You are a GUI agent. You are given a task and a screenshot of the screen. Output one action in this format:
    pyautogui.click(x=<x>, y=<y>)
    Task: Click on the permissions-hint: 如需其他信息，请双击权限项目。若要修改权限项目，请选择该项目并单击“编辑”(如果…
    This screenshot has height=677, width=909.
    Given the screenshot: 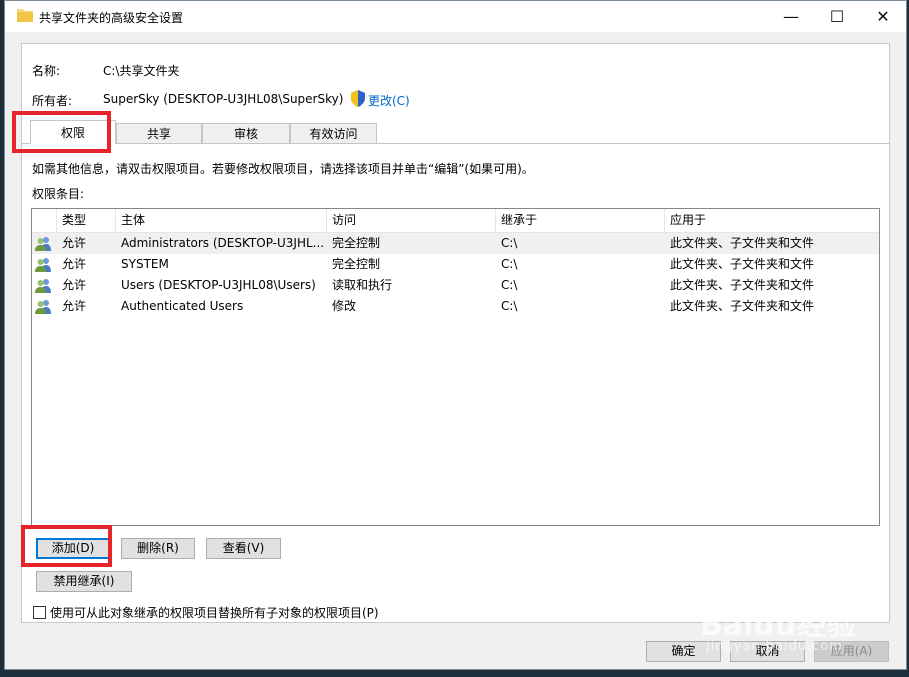 What is the action you would take?
    pyautogui.click(x=283, y=169)
    